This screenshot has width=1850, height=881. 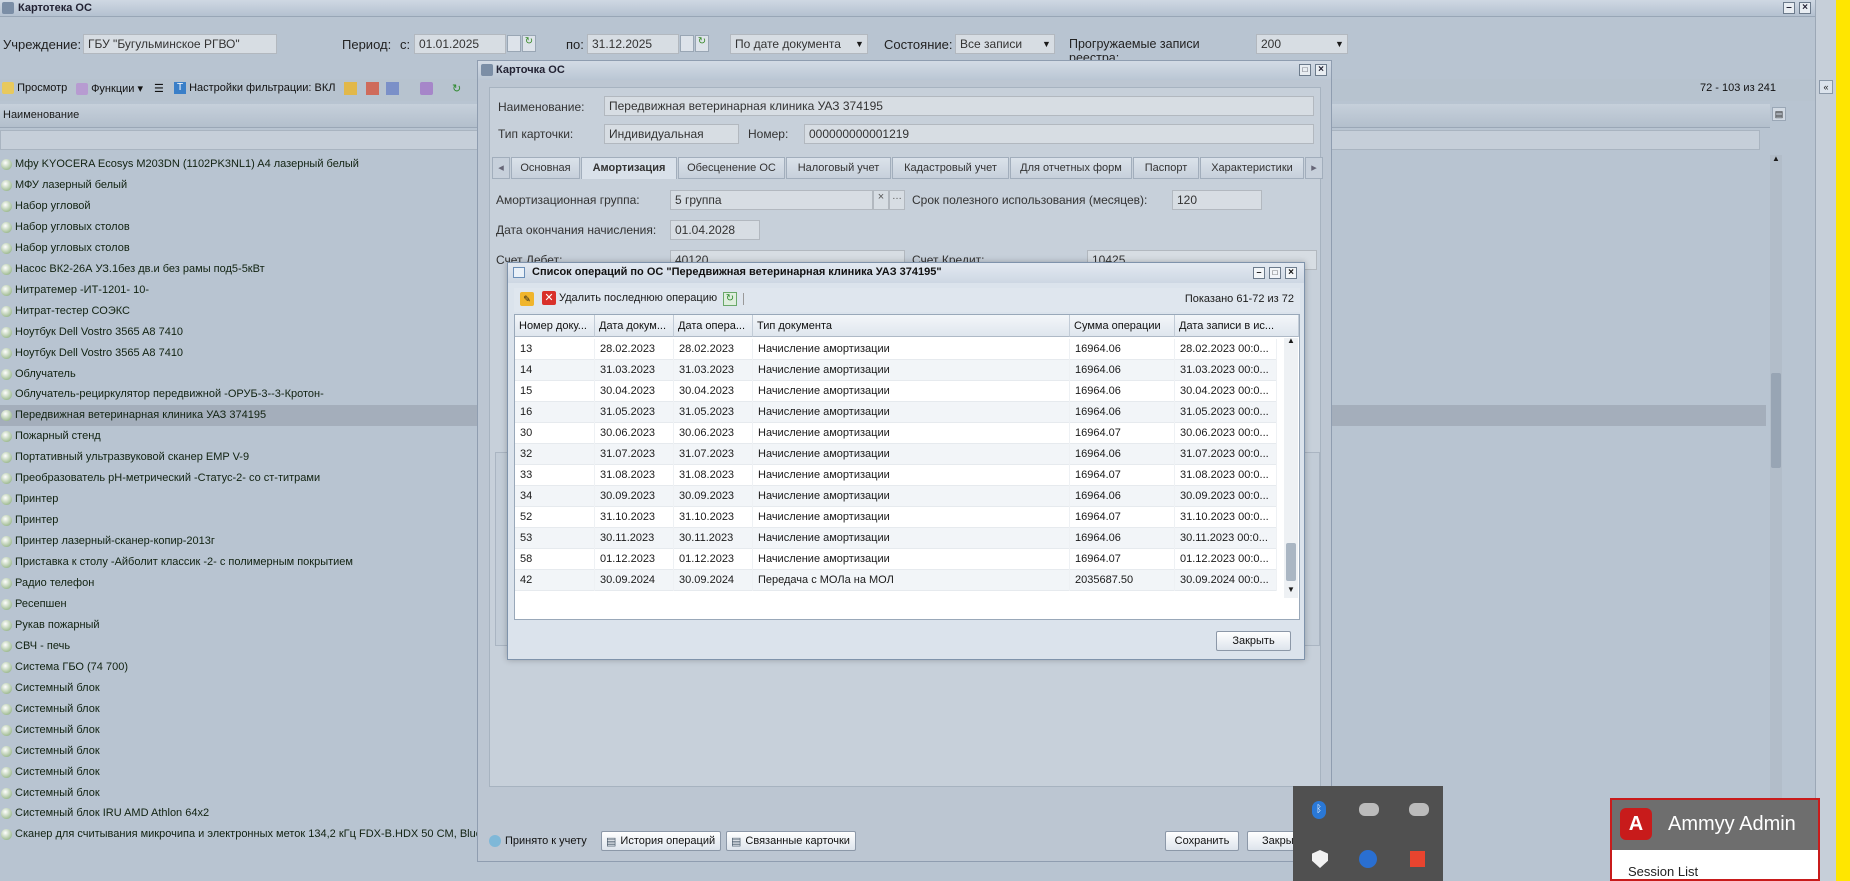 I want to click on date-from-field: 01.01.2025, so click(x=460, y=44).